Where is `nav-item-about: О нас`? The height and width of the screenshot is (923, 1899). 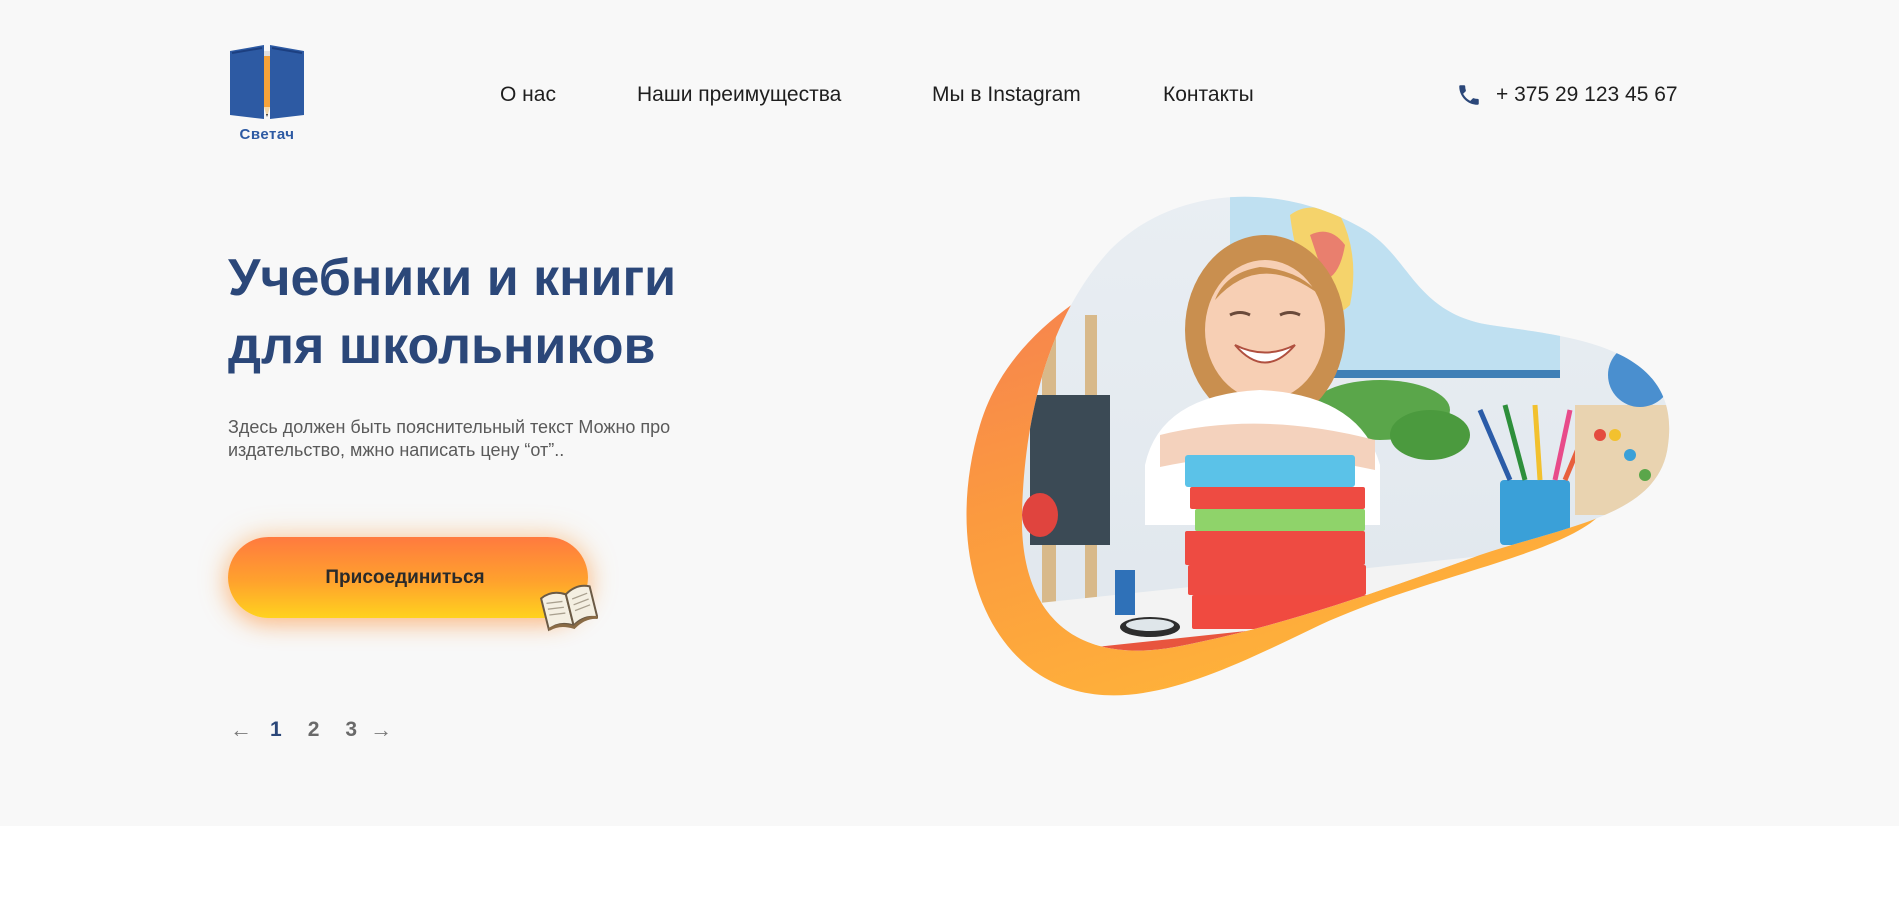
nav-item-about: О нас is located at coordinates (528, 95).